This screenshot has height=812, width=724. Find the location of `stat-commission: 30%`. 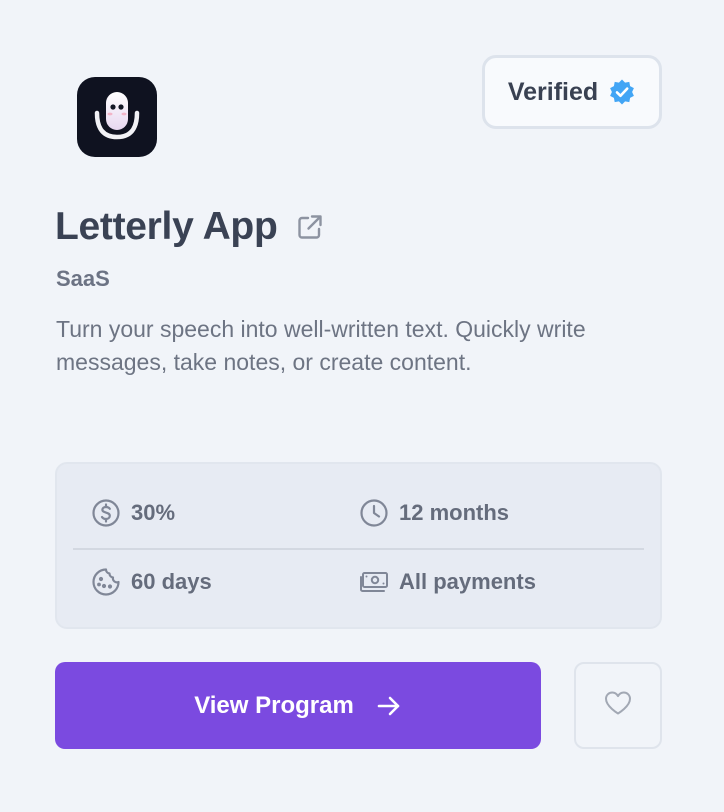

stat-commission: 30% is located at coordinates (133, 513).